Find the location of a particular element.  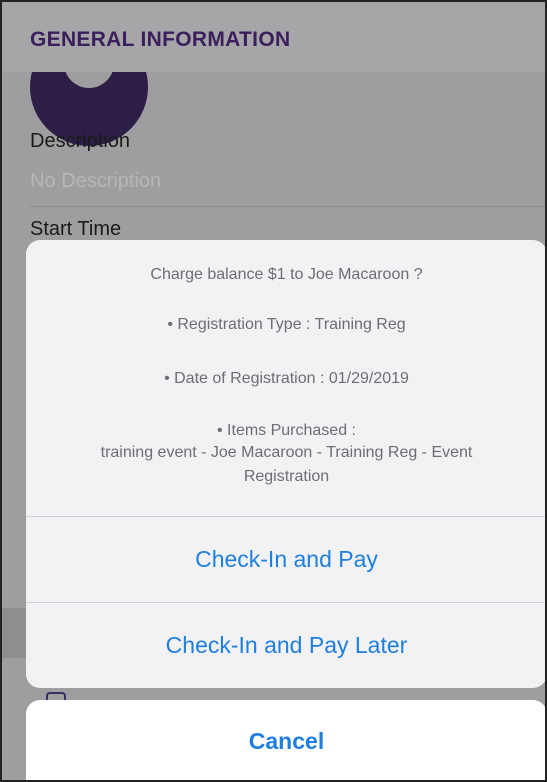

cancel-button: Cancel is located at coordinates (286, 741).